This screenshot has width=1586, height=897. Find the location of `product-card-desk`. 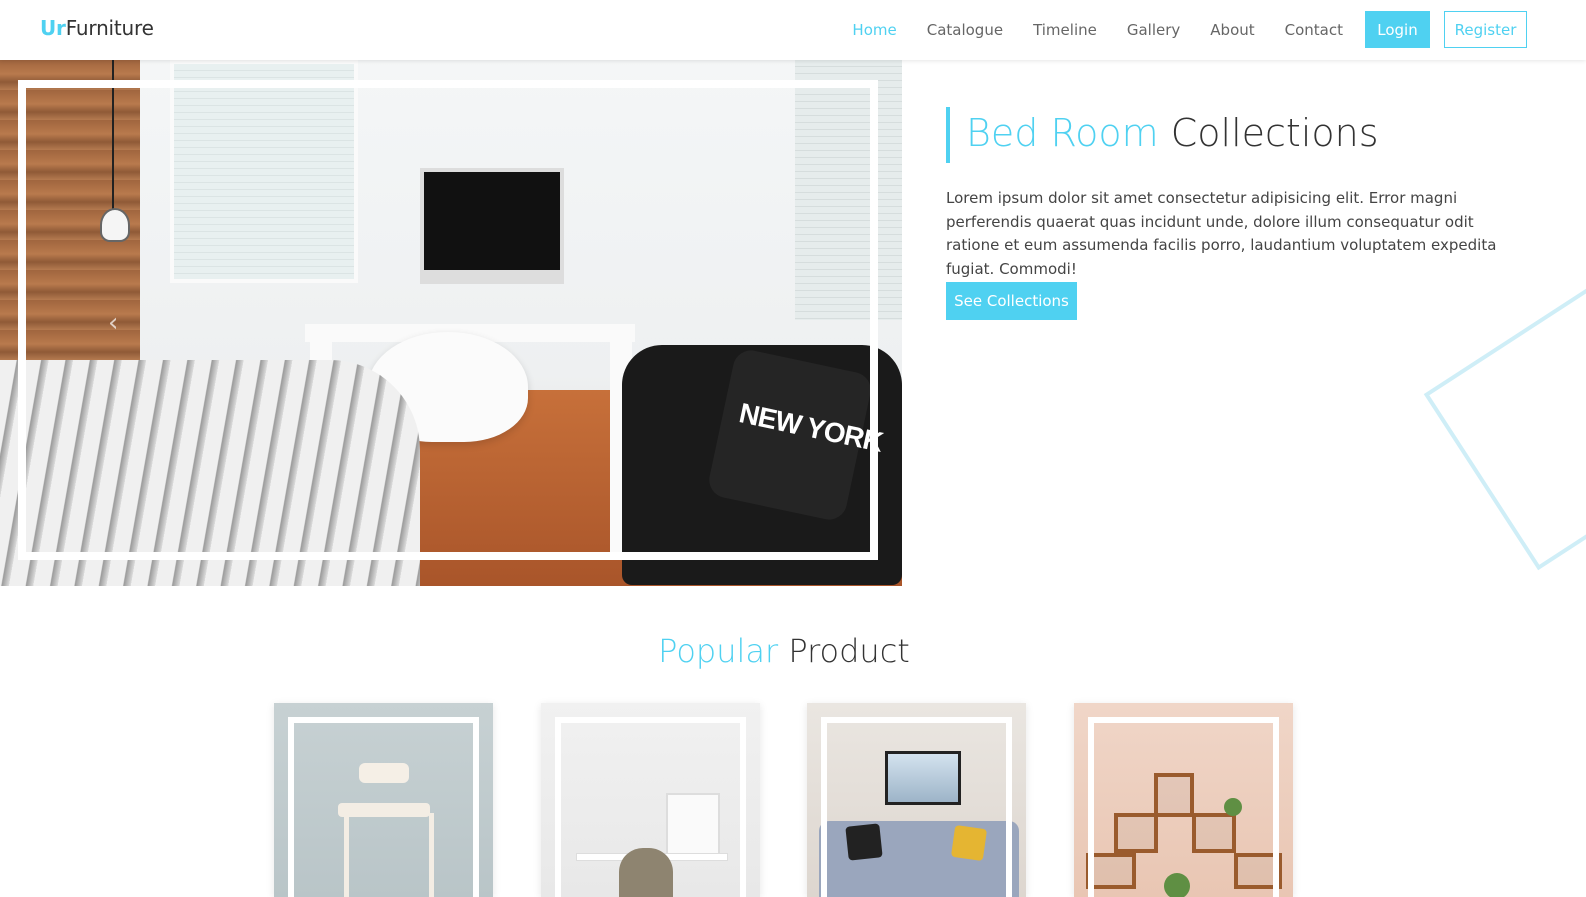

product-card-desk is located at coordinates (650, 800).